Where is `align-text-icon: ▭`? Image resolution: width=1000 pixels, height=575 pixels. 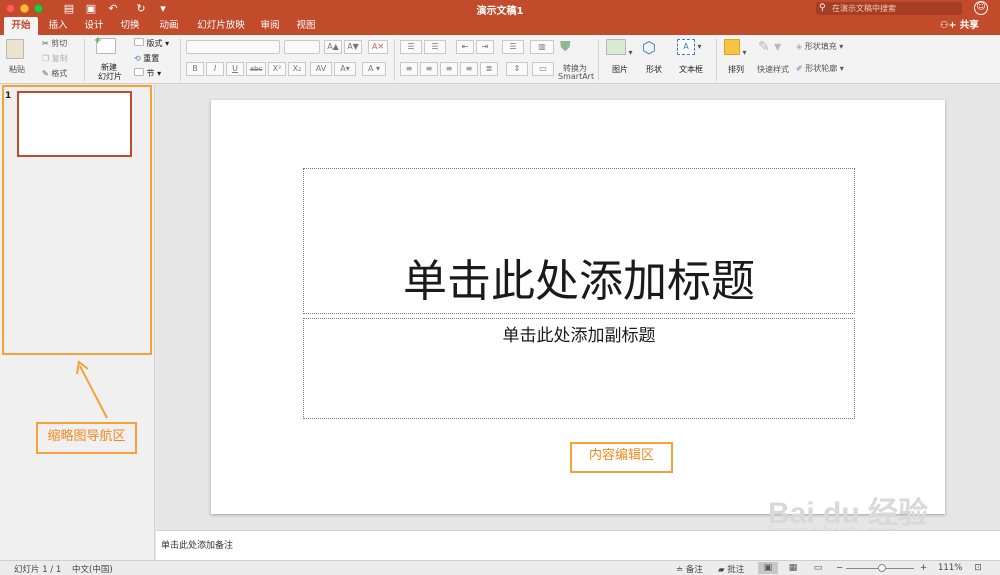 align-text-icon: ▭ is located at coordinates (543, 69).